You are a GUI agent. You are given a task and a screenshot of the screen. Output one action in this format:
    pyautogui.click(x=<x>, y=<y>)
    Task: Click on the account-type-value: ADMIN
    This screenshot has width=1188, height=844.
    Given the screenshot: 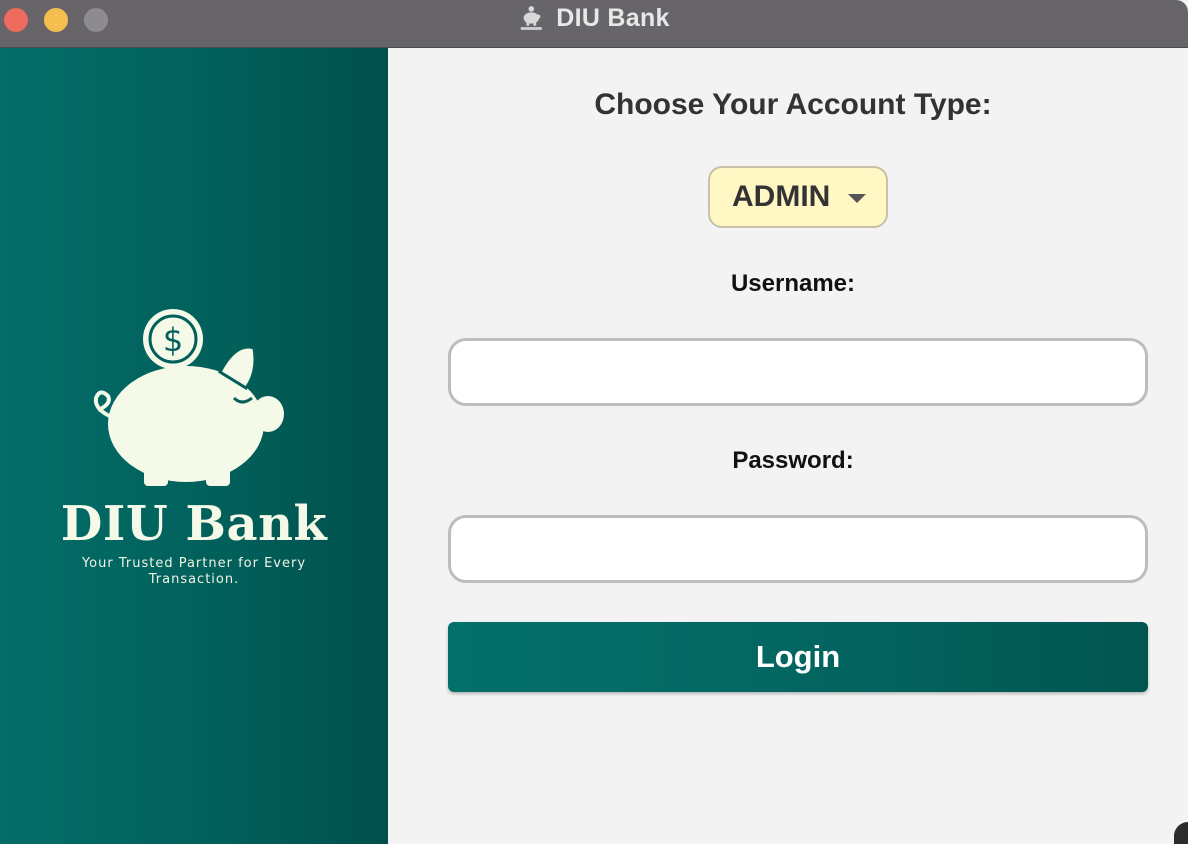 What is the action you would take?
    pyautogui.click(x=781, y=196)
    